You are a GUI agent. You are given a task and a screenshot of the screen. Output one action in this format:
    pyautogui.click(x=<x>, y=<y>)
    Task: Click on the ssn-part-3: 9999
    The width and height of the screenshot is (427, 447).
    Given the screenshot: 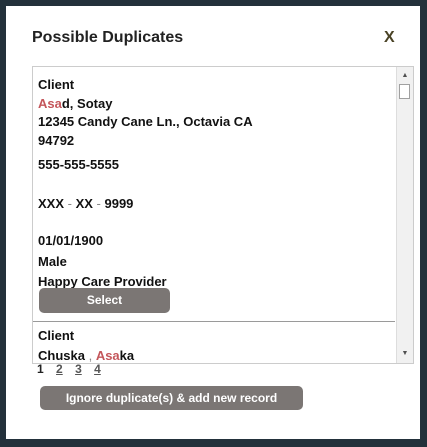 What is the action you would take?
    pyautogui.click(x=119, y=203)
    